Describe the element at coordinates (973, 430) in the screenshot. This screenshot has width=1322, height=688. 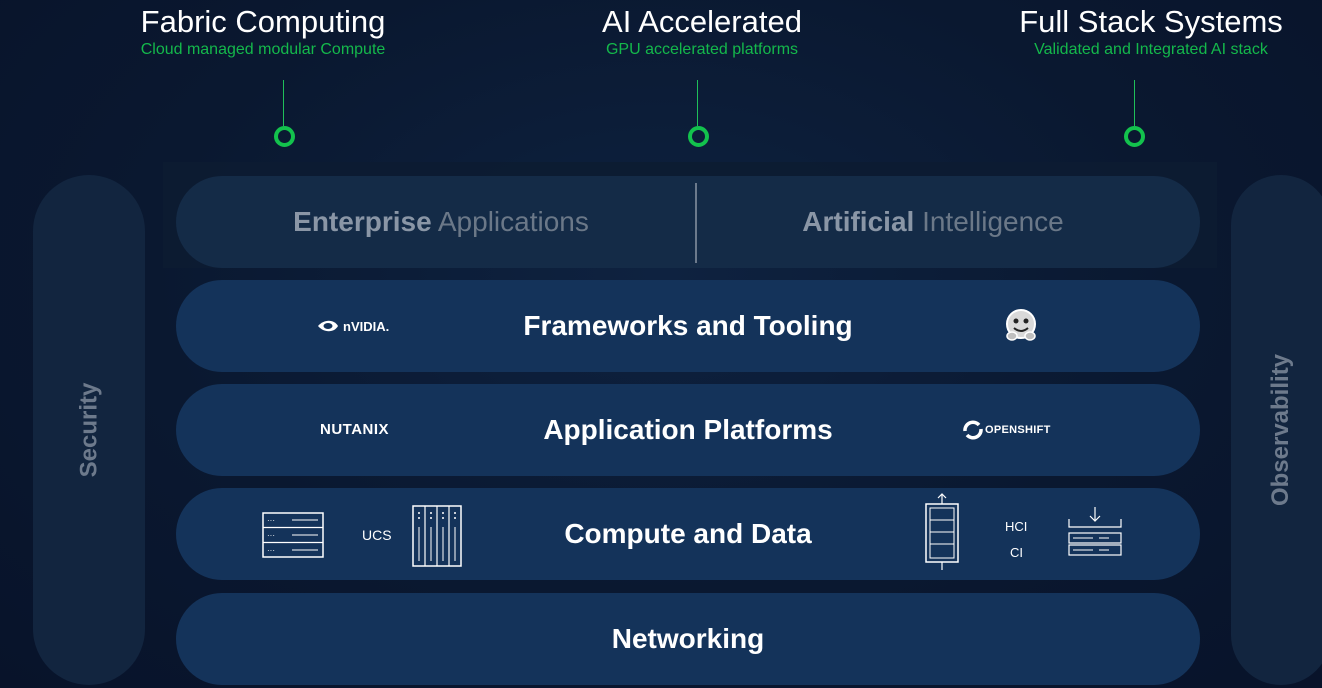
I see `openshift-icon` at that location.